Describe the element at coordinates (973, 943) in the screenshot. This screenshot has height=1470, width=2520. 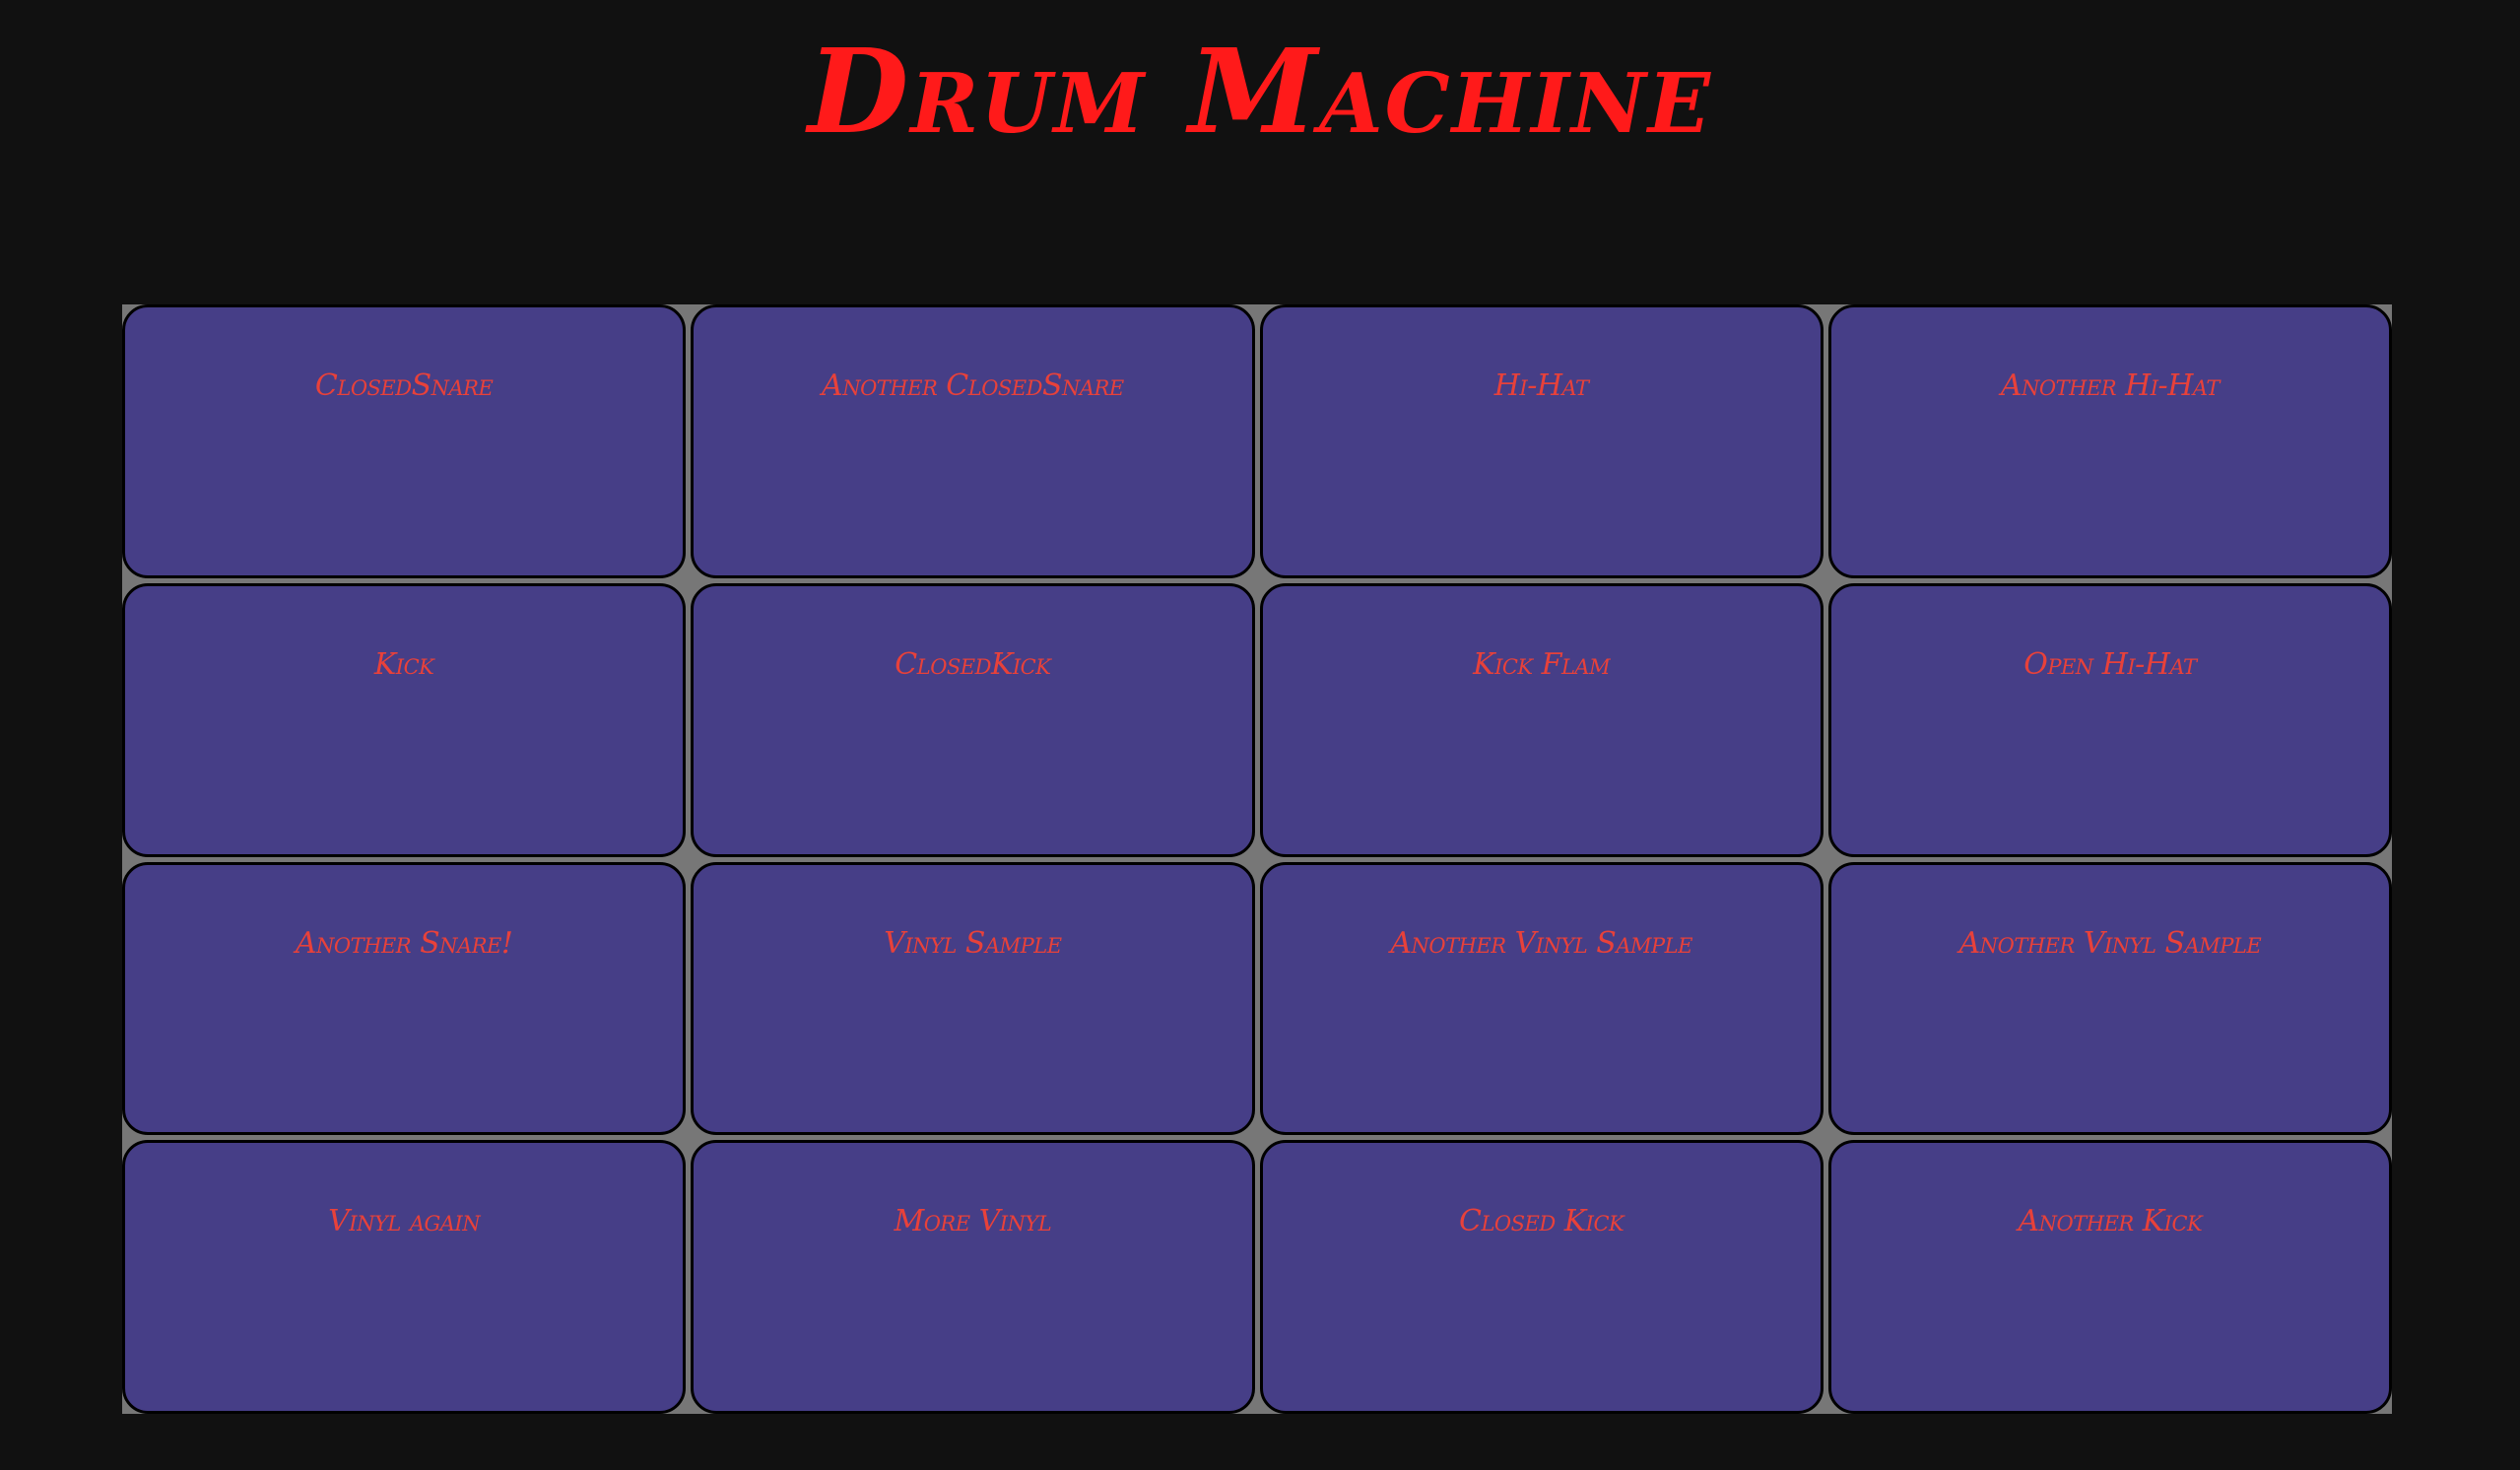
I see `drum-pad-label: Vinyl Sample` at that location.